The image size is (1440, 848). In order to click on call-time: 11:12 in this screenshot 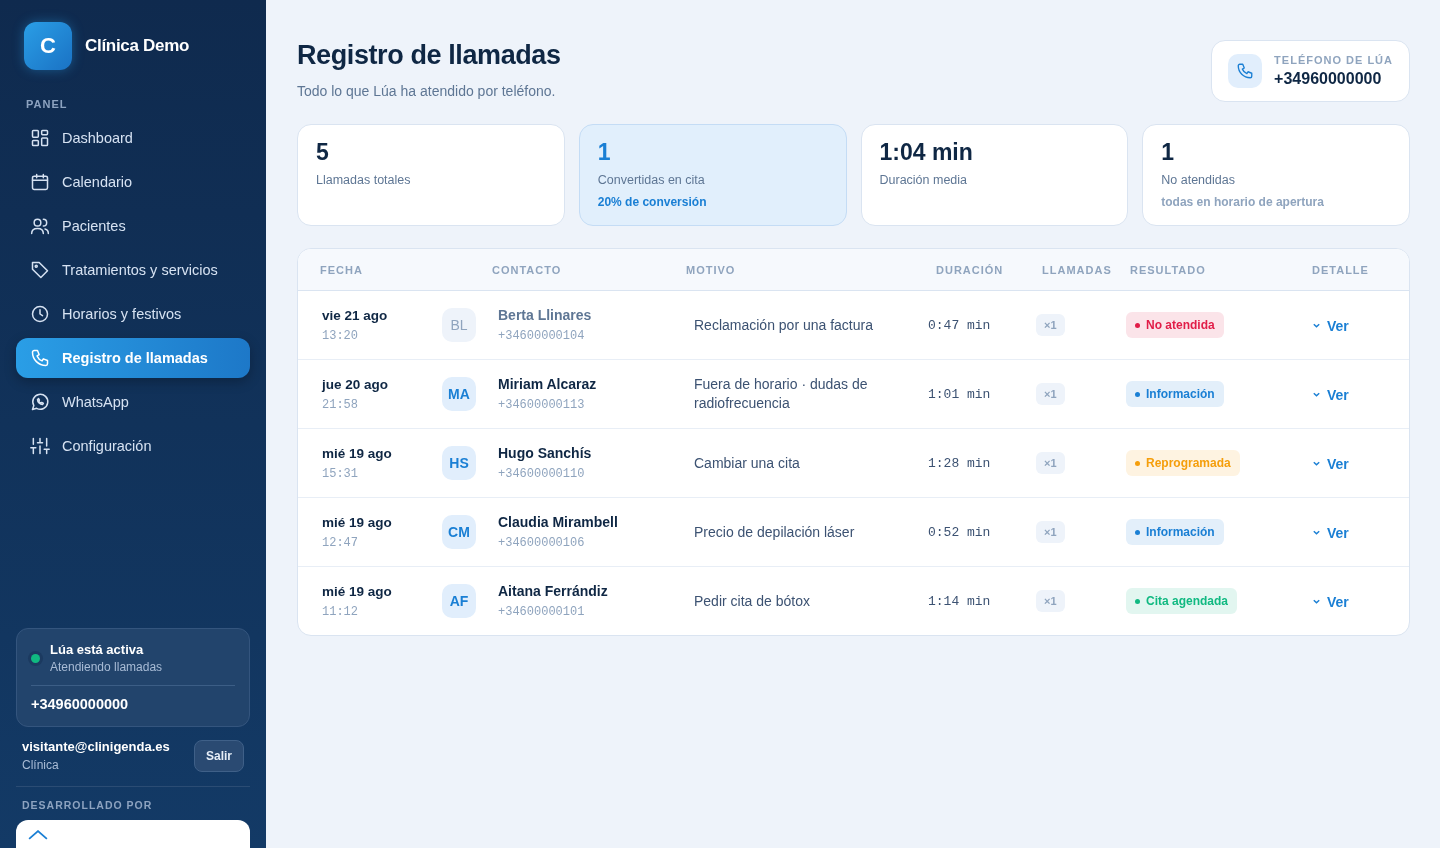, I will do `click(340, 611)`.